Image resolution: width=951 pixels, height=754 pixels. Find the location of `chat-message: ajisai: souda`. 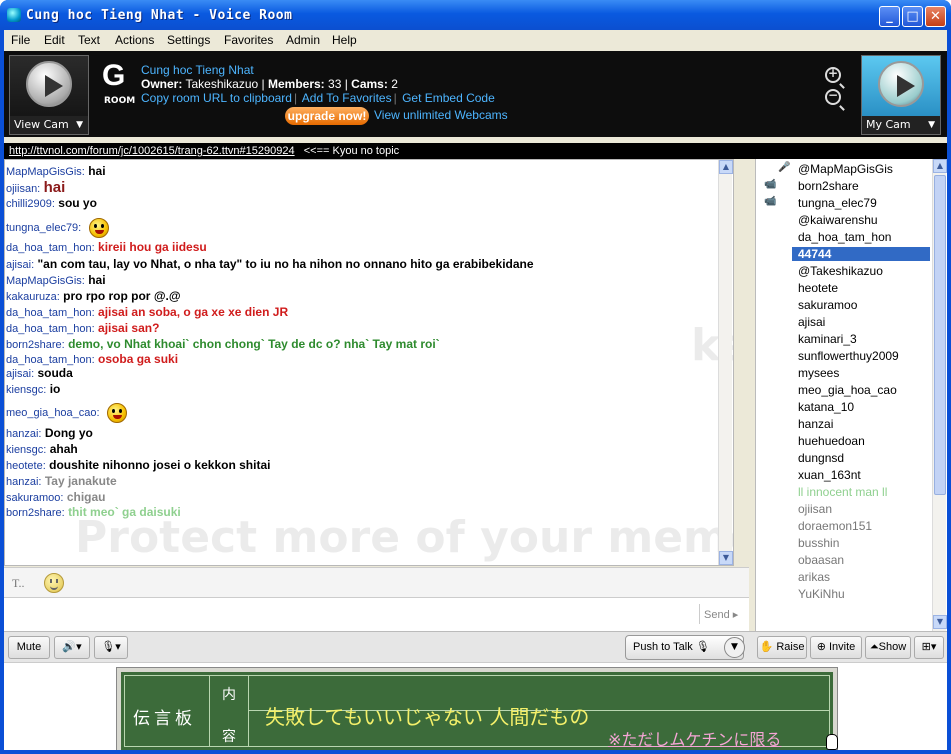

chat-message: ajisai: souda is located at coordinates (39, 373).